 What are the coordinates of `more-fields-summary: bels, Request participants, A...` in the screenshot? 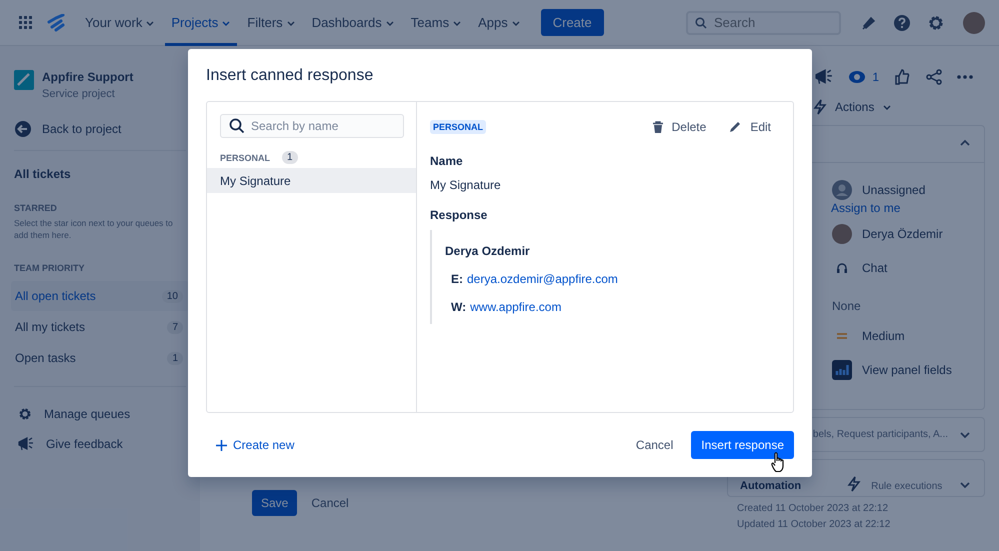 It's located at (880, 434).